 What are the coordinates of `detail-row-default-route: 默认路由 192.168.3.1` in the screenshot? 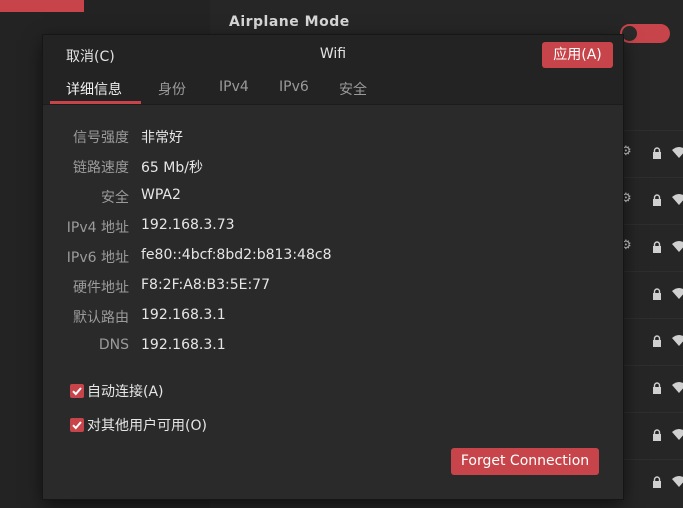 It's located at (333, 317).